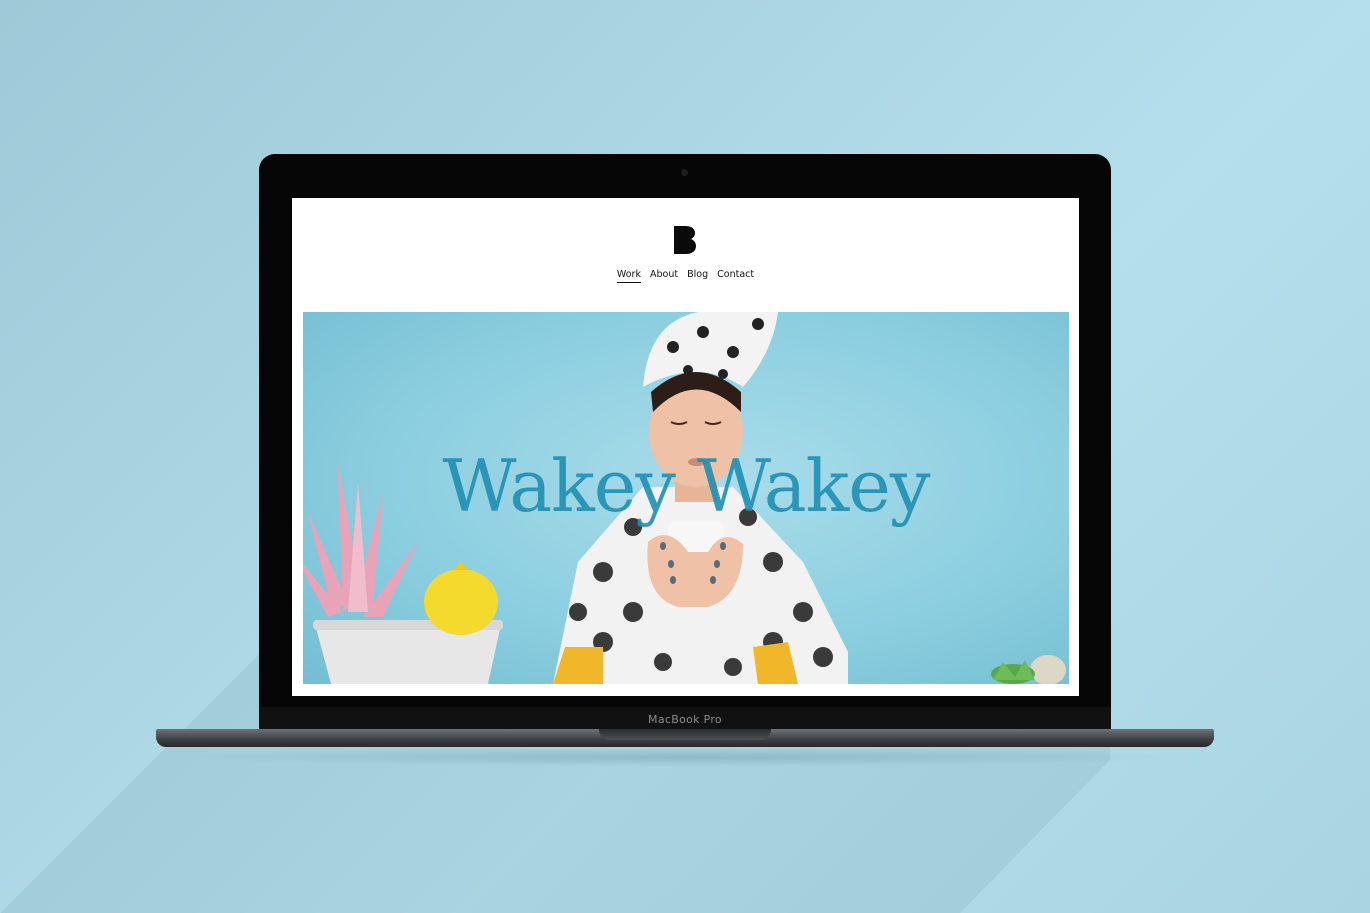 This screenshot has height=913, width=1370. What do you see at coordinates (686, 486) in the screenshot?
I see `hero-title: Wakey Wakey` at bounding box center [686, 486].